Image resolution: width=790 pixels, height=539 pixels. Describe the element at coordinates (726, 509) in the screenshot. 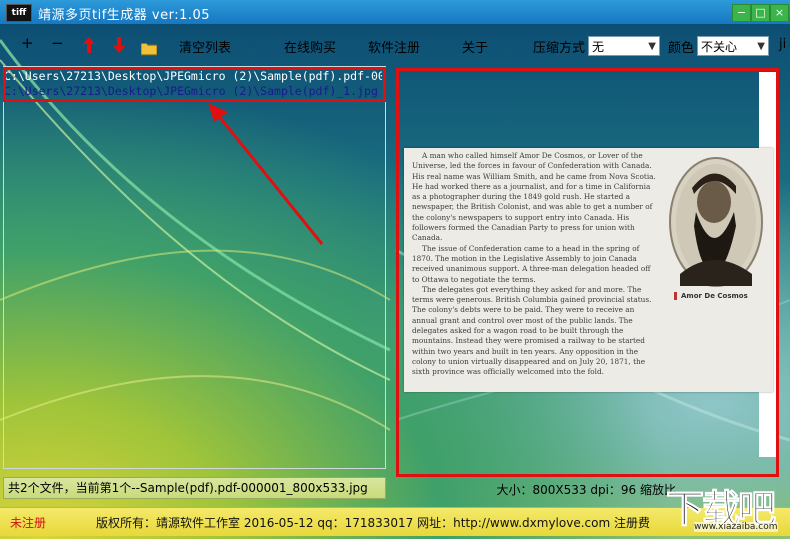

I see `site-watermark: 下载吧 www.xiazaiba.com` at that location.